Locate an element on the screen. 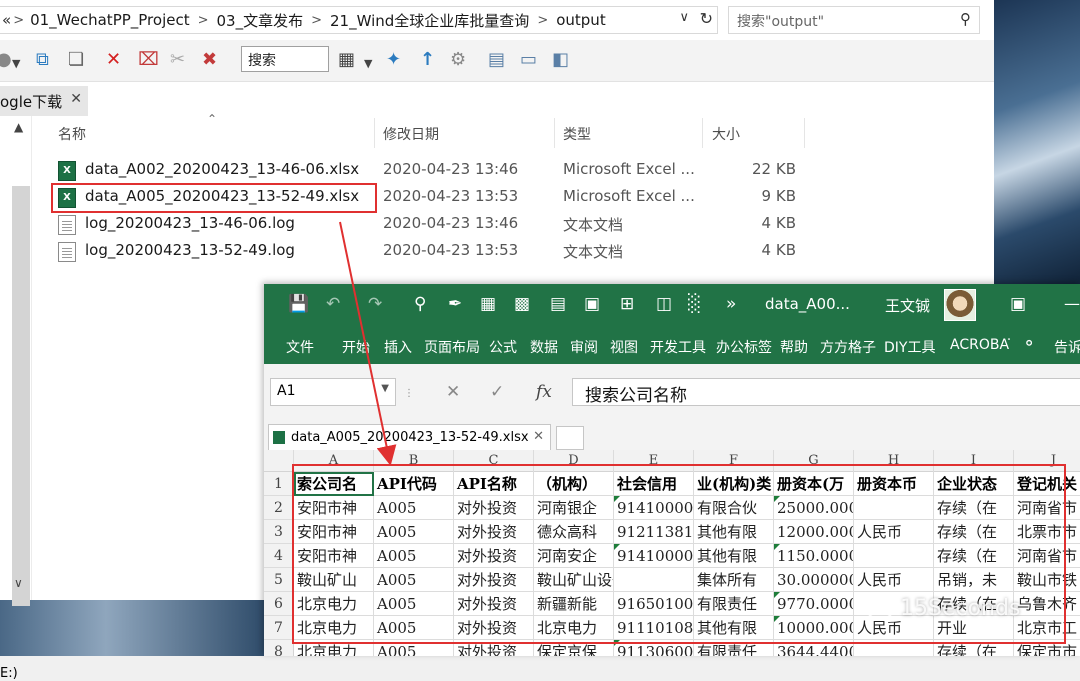 This screenshot has width=1080, height=681. preview-pane-icon: ▭ is located at coordinates (528, 60).